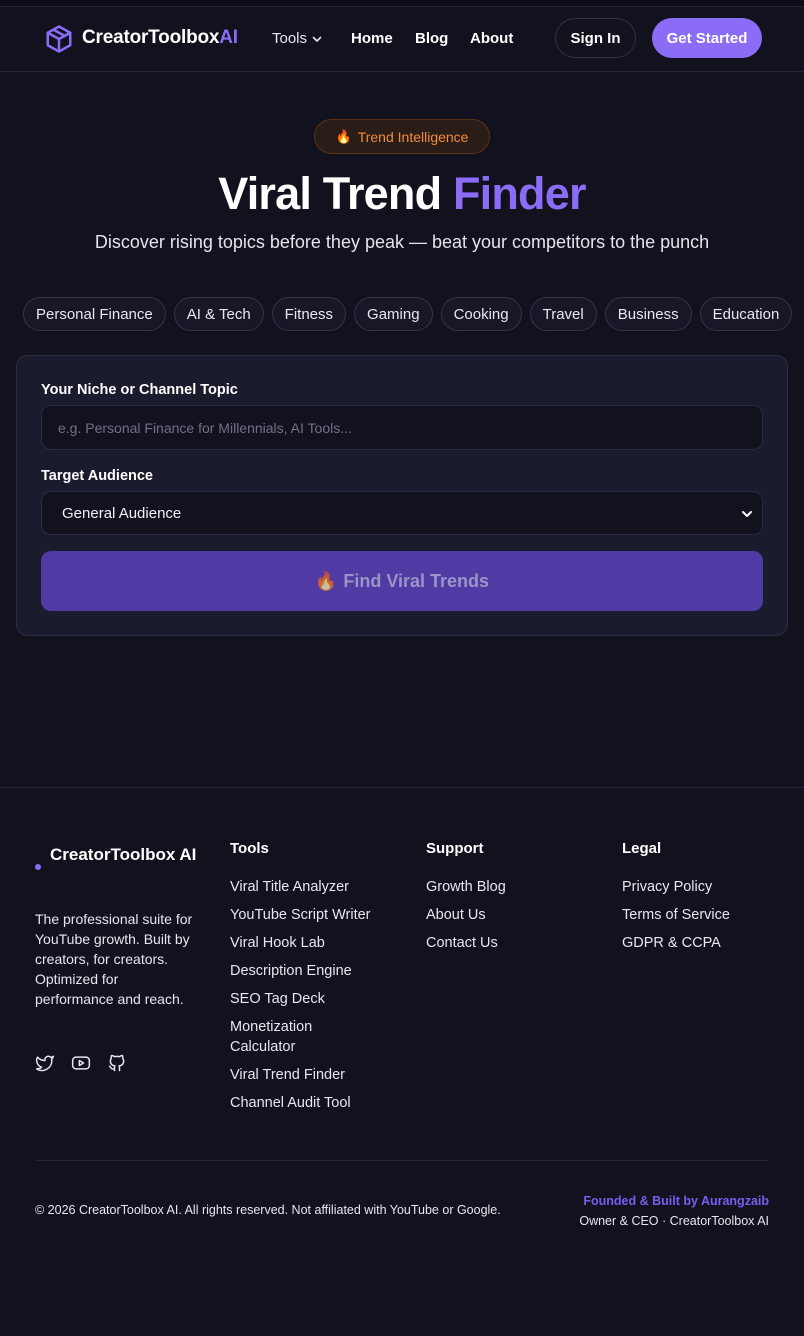 This screenshot has width=804, height=1336. Describe the element at coordinates (372, 38) in the screenshot. I see `nav-home: Home` at that location.